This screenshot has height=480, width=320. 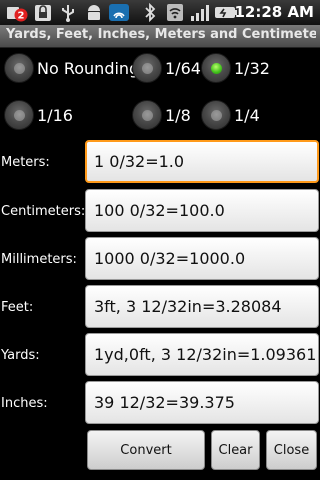 I want to click on bluetooth-icon, so click(x=150, y=12).